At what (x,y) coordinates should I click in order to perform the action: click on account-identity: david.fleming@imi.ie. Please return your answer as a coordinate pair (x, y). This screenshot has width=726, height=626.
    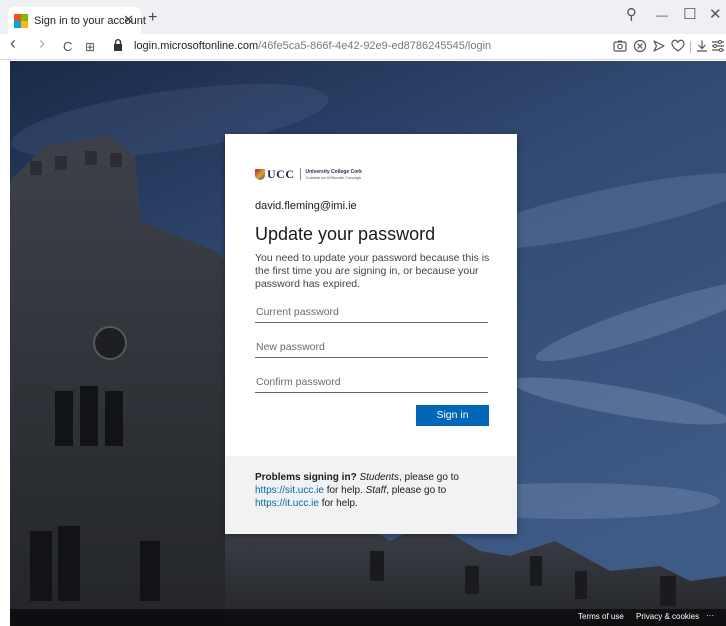
    Looking at the image, I should click on (306, 206).